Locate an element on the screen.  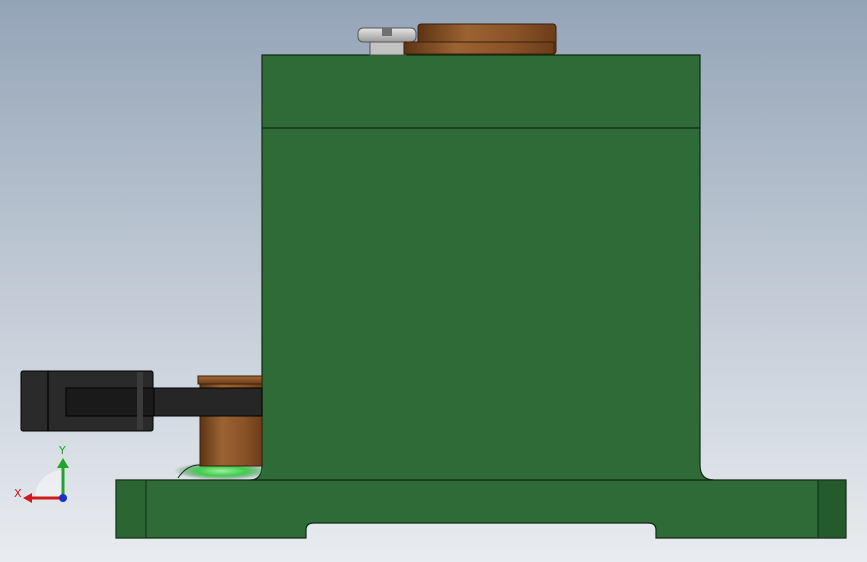
y-axis-label: Y is located at coordinates (62, 450).